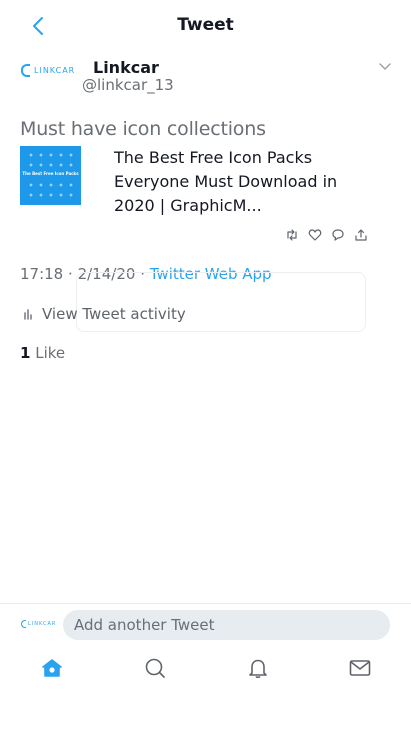 This screenshot has width=411, height=731. I want to click on likes-count: 1 Like, so click(42, 353).